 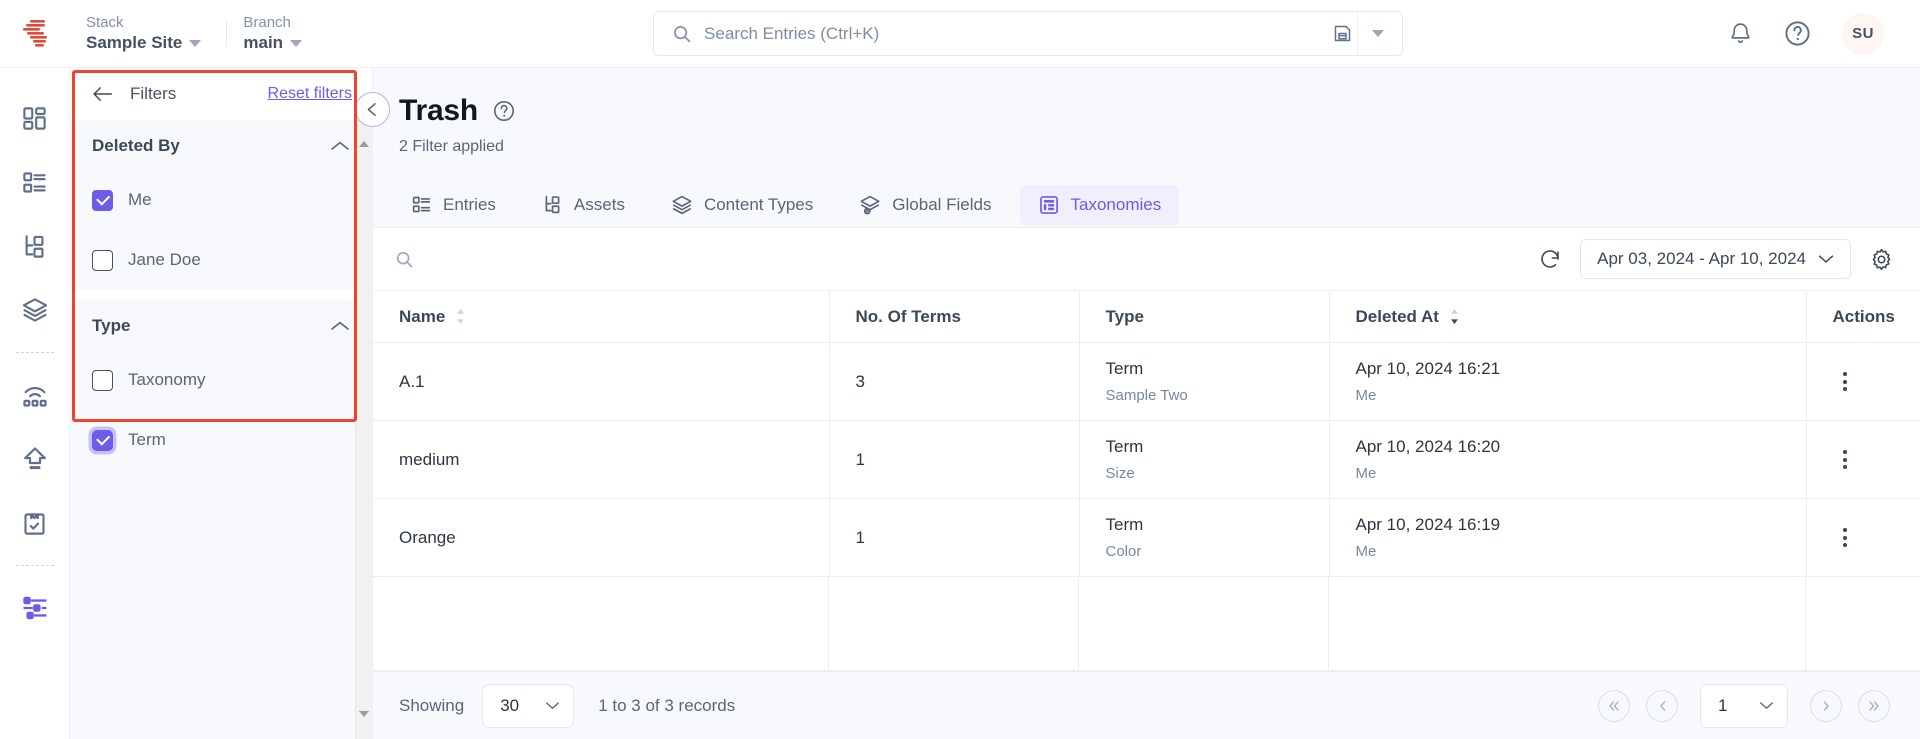 I want to click on sidebar-item-live-preview, so click(x=35, y=395).